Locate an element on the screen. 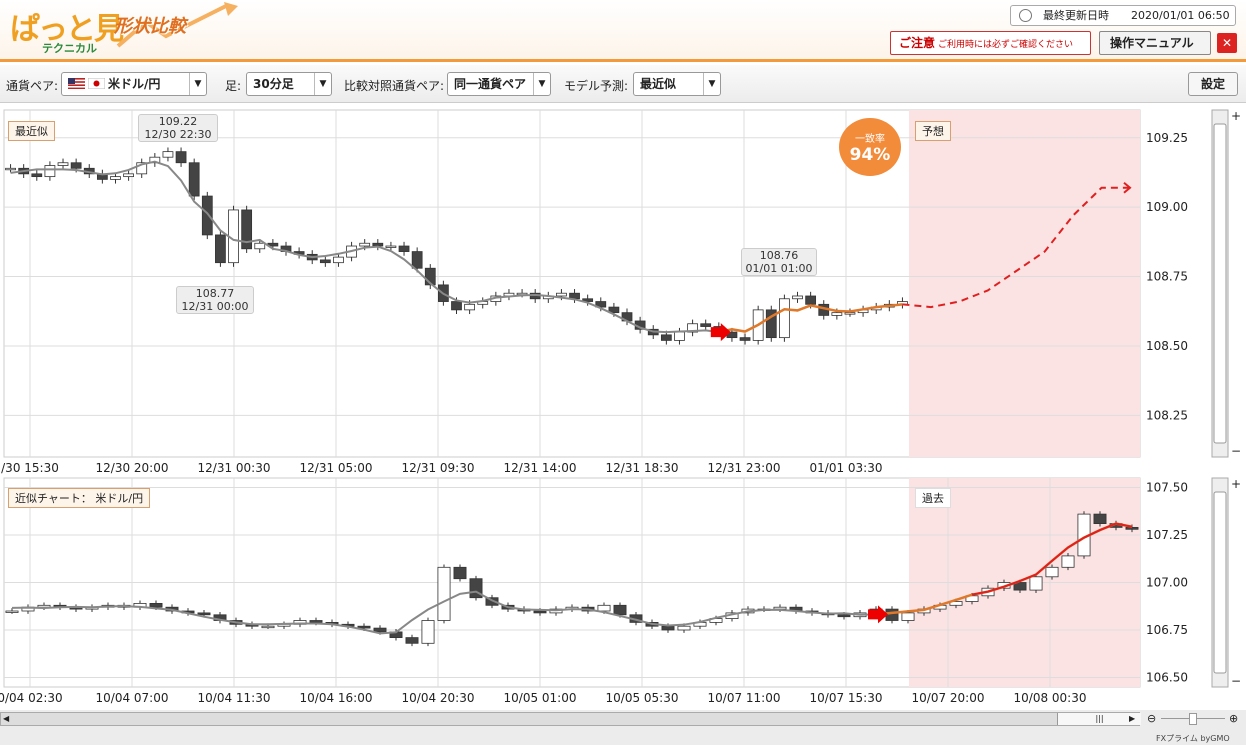 This screenshot has height=745, width=1246. timeframe-select: 30分足 ▼ is located at coordinates (289, 84).